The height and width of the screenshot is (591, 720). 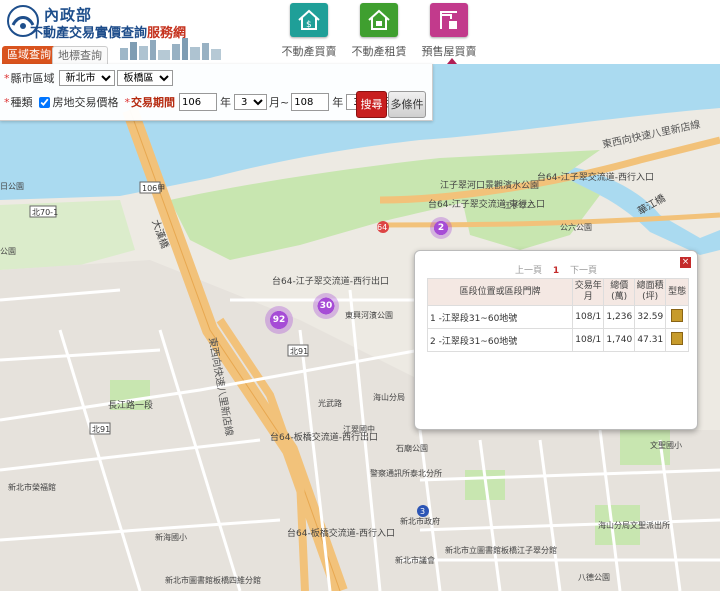 I want to click on svg-text: 光武路, so click(x=330, y=403).